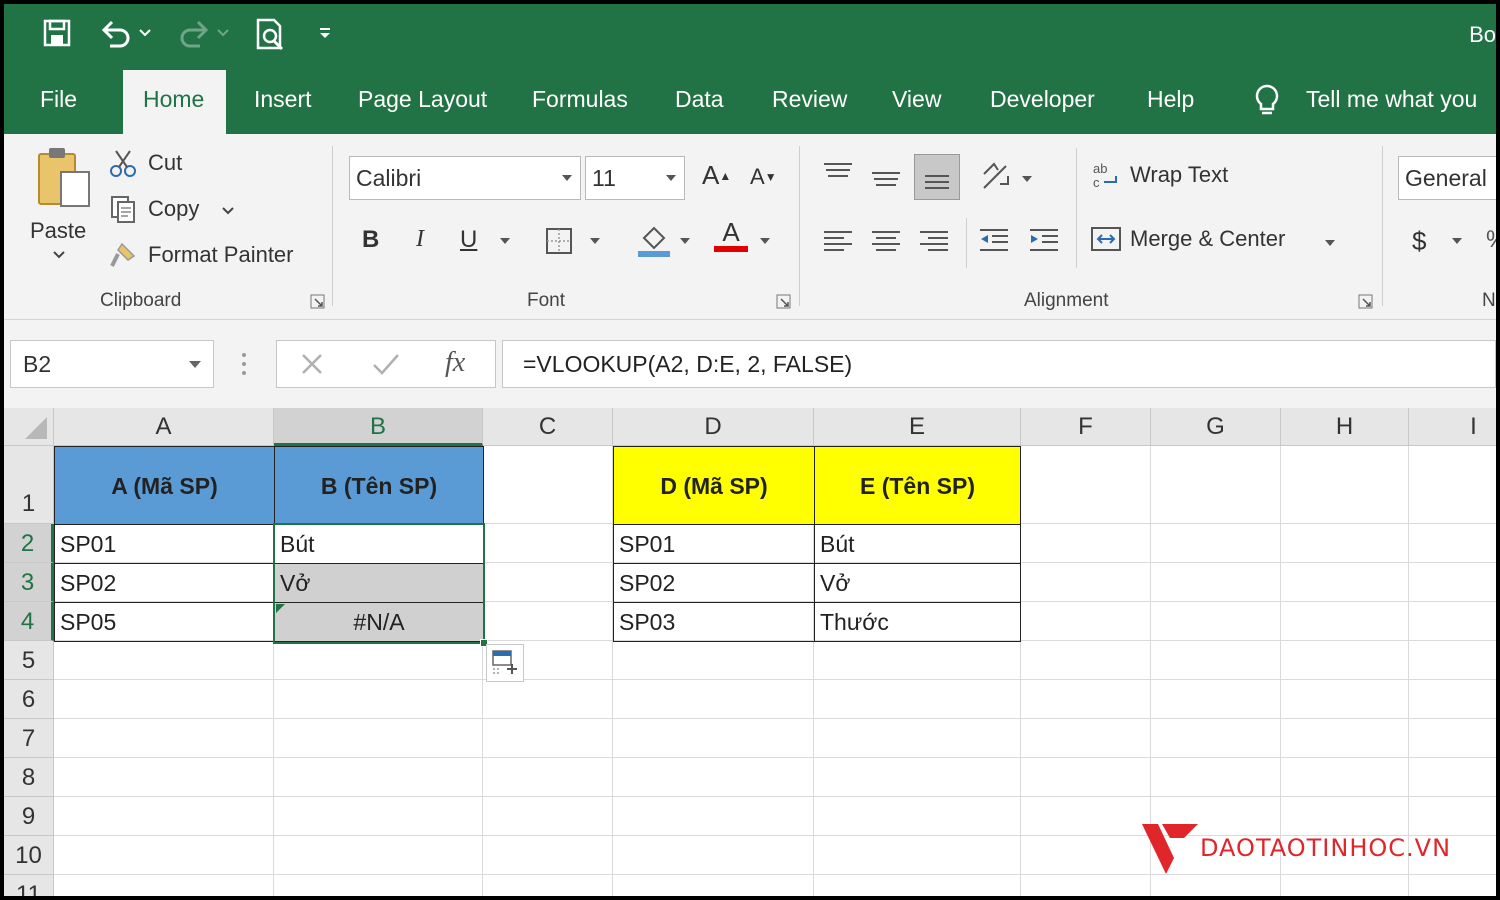 This screenshot has height=900, width=1500. What do you see at coordinates (917, 583) in the screenshot?
I see `cell-e3: Vở` at bounding box center [917, 583].